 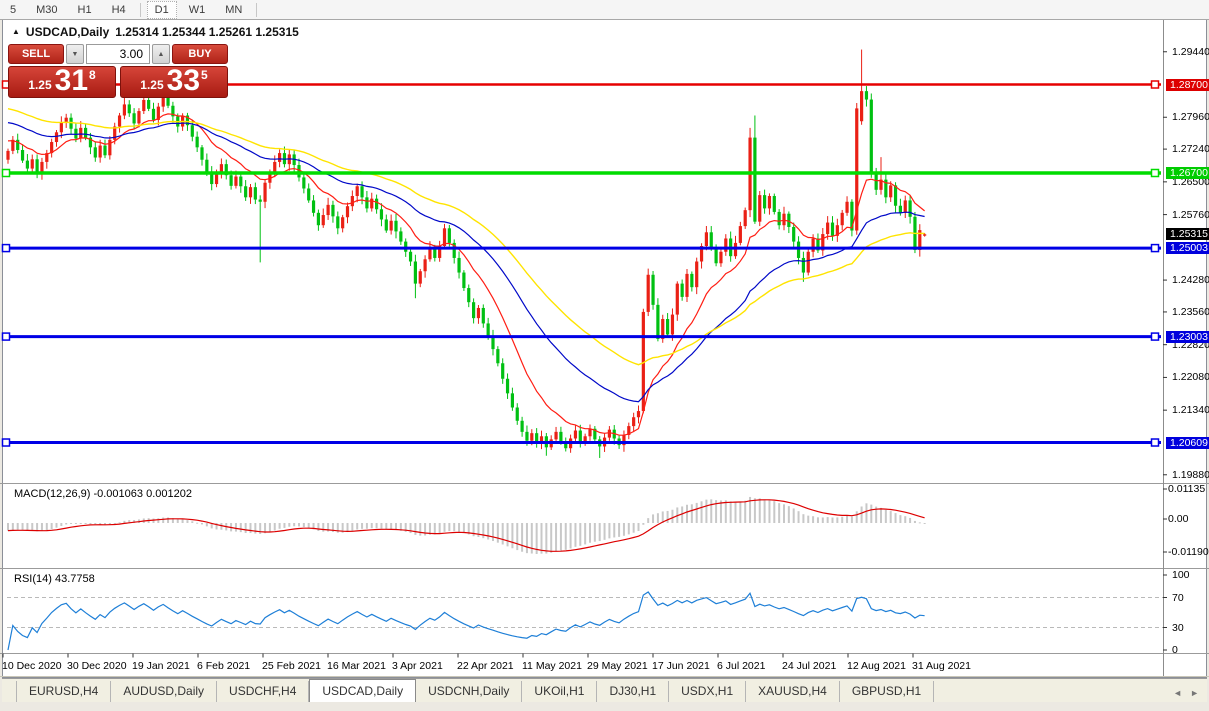 What do you see at coordinates (161, 9) in the screenshot?
I see `timeframe-button-D1: D1` at bounding box center [161, 9].